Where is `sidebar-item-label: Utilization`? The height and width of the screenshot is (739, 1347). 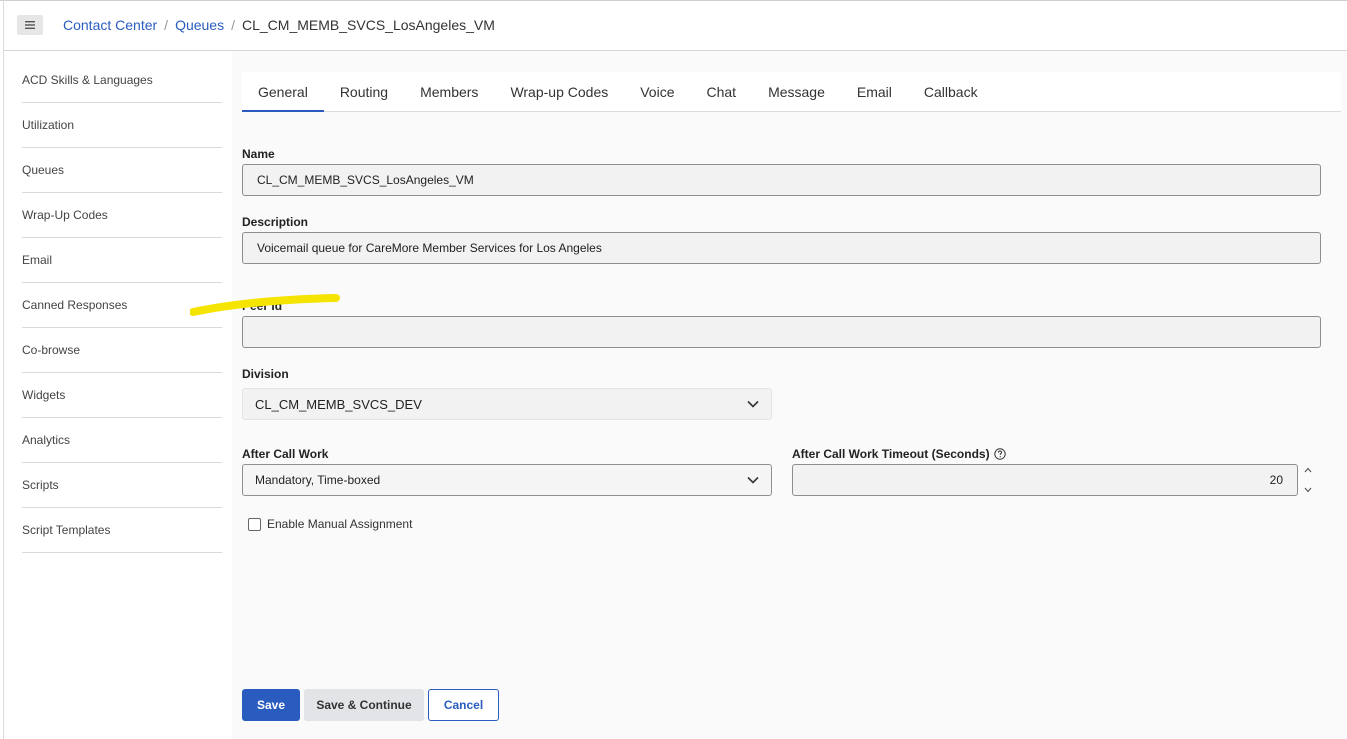
sidebar-item-label: Utilization is located at coordinates (48, 125).